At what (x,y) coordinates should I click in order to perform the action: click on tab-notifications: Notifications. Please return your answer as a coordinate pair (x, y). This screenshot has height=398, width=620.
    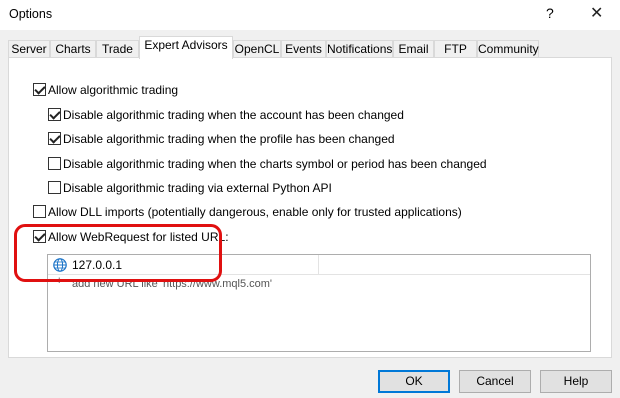
    Looking at the image, I should click on (359, 49).